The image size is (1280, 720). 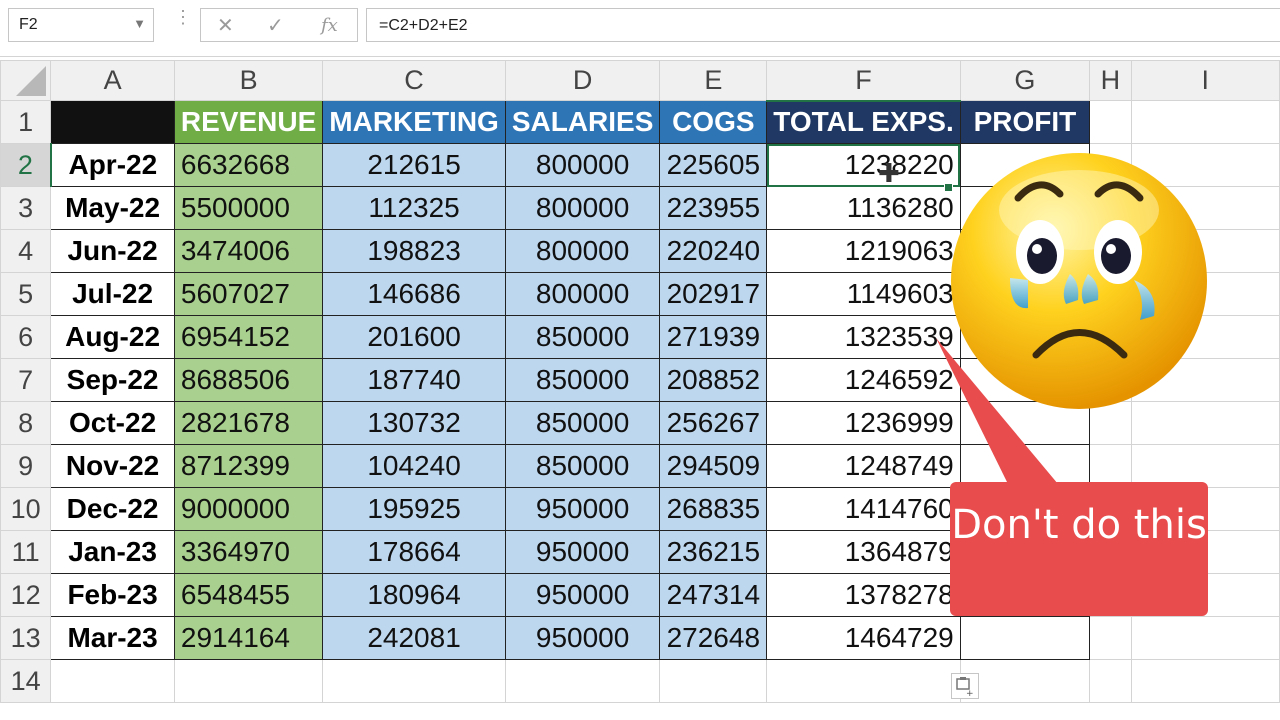 What do you see at coordinates (713, 595) in the screenshot?
I see `cogs-cell: 247314` at bounding box center [713, 595].